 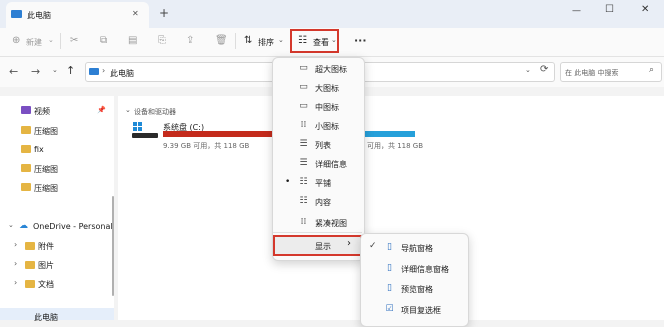 What do you see at coordinates (389, 288) in the screenshot?
I see `preview-pane-icon: ▯` at bounding box center [389, 288].